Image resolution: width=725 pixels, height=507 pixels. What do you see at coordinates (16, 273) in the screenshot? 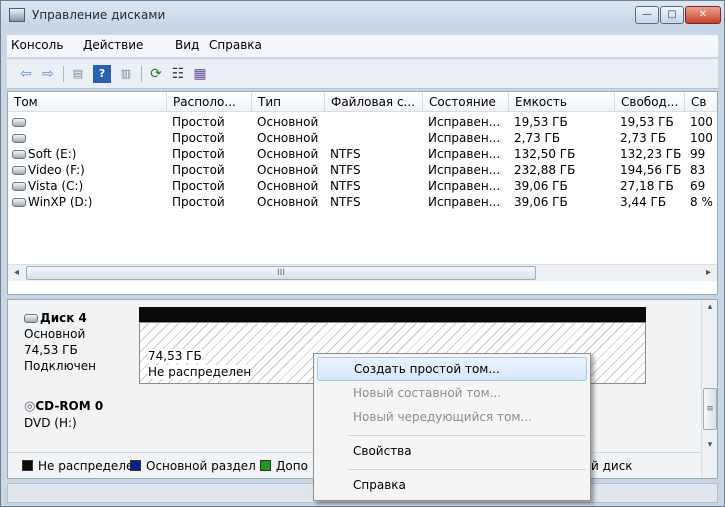
I see `scroll-left-icon: ◂` at bounding box center [16, 273].